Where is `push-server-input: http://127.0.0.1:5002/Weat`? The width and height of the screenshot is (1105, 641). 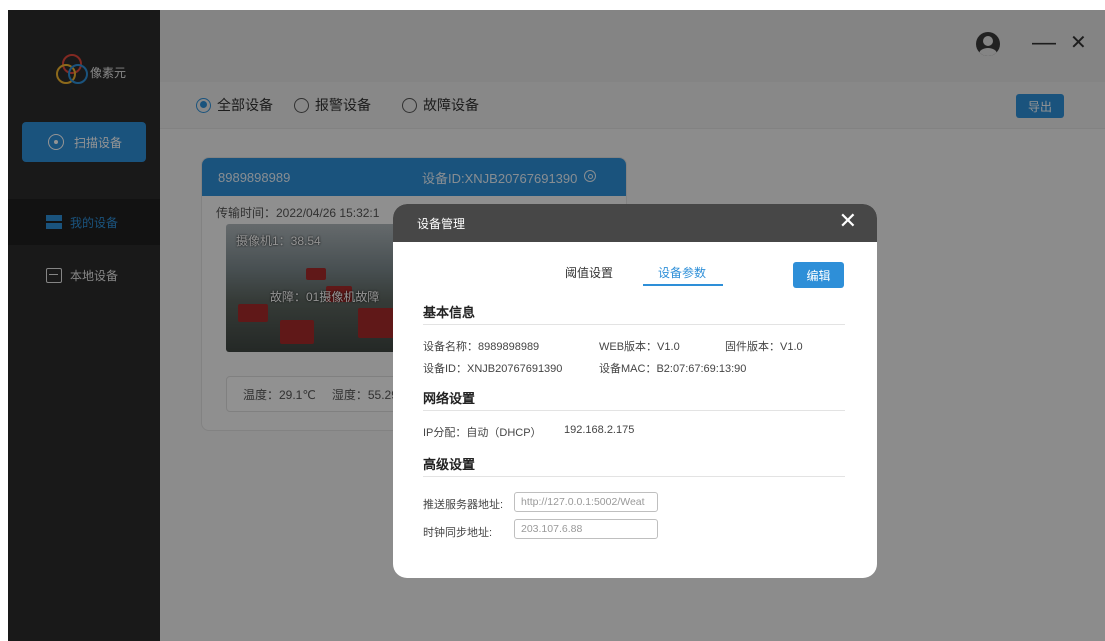 push-server-input: http://127.0.0.1:5002/Weat is located at coordinates (586, 502).